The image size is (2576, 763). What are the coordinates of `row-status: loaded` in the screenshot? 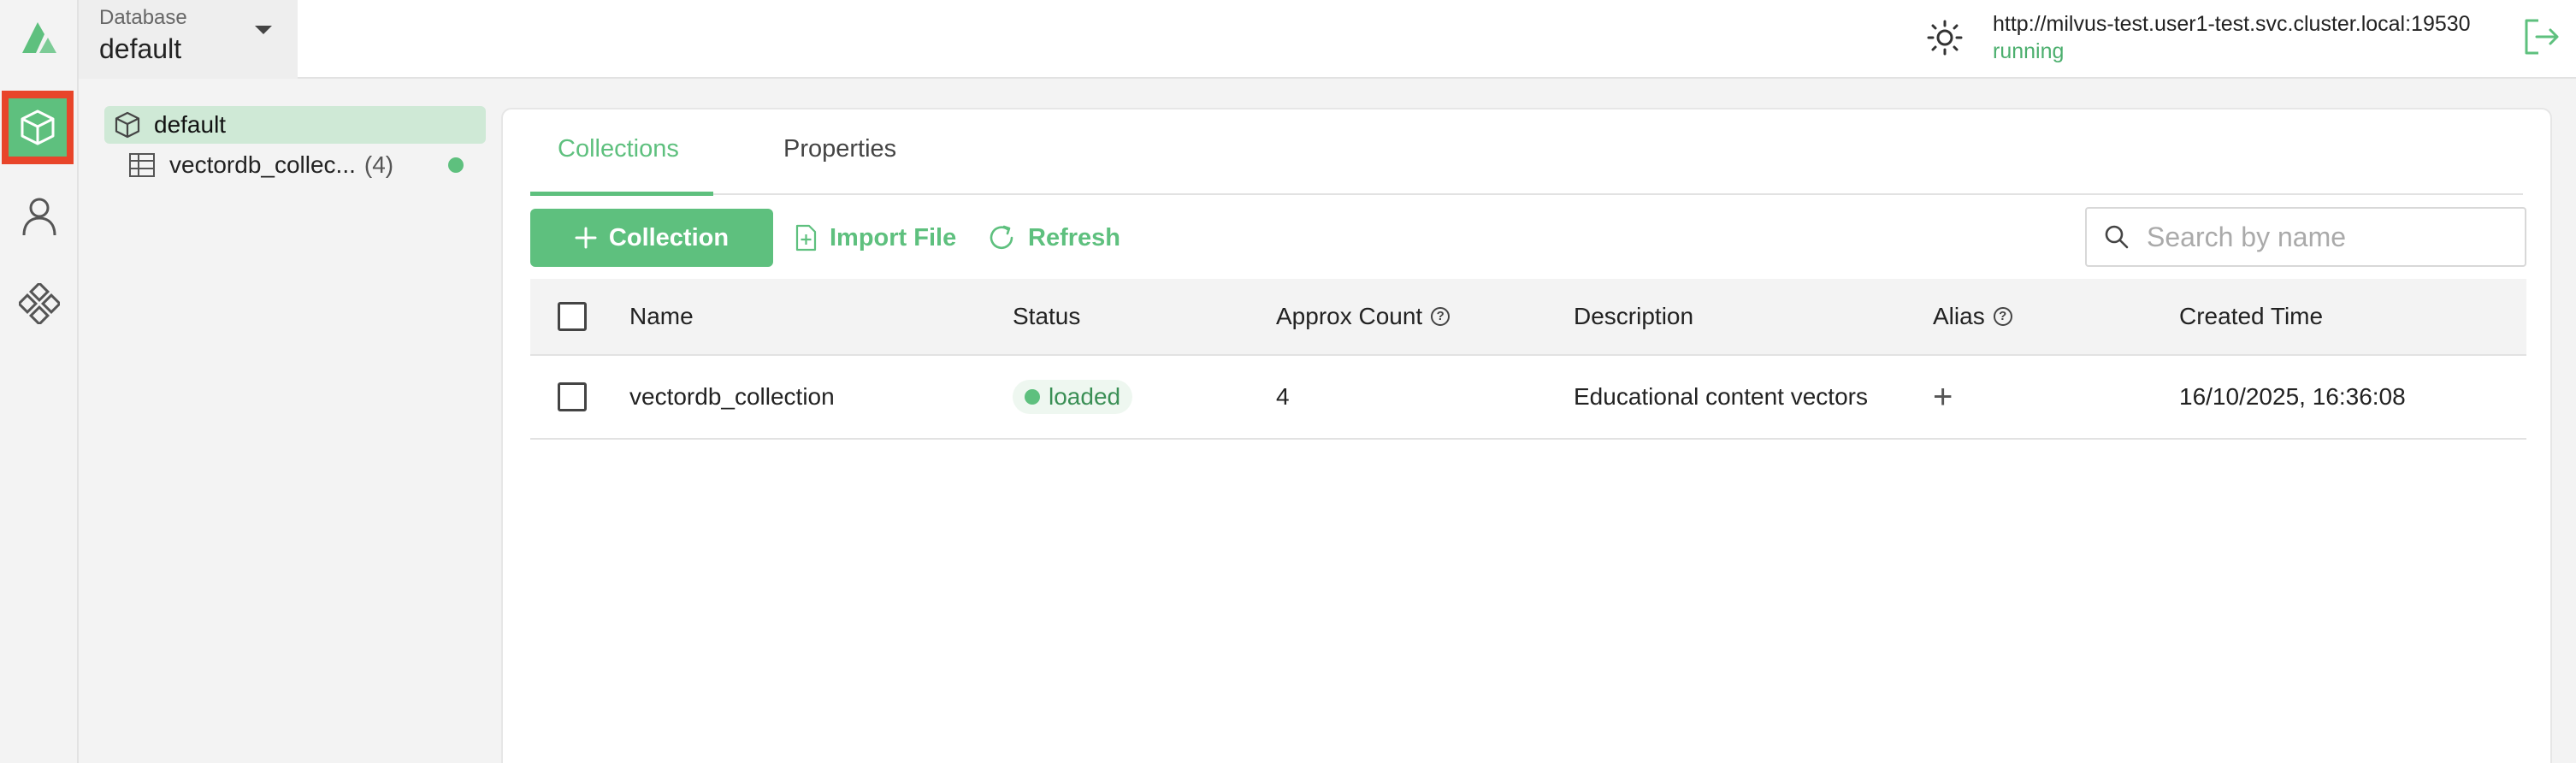 It's located at (1073, 397).